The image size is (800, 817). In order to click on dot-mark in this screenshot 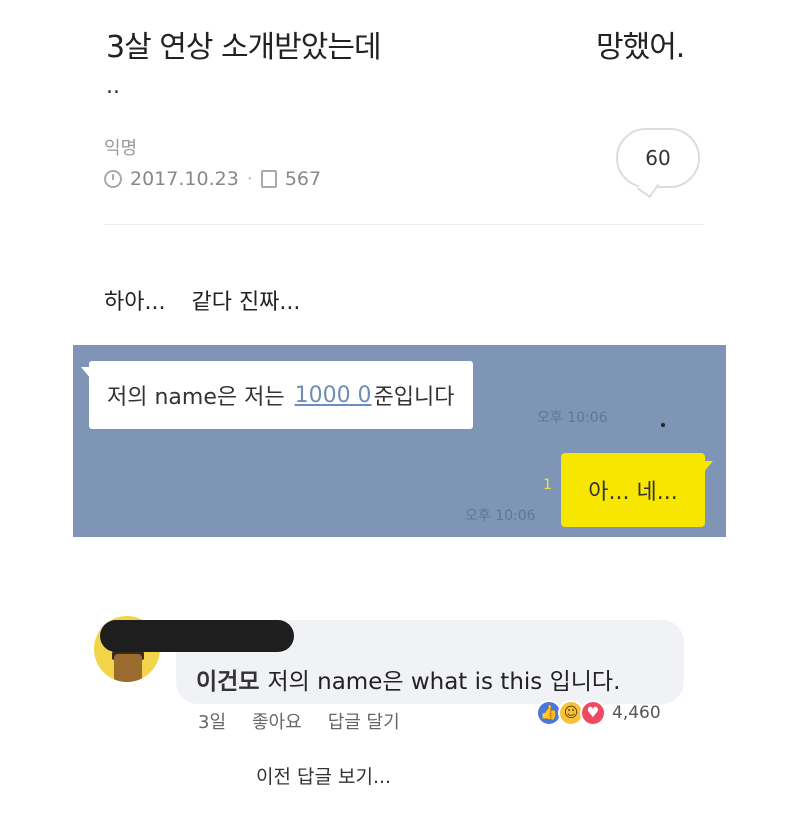, I will do `click(663, 425)`.